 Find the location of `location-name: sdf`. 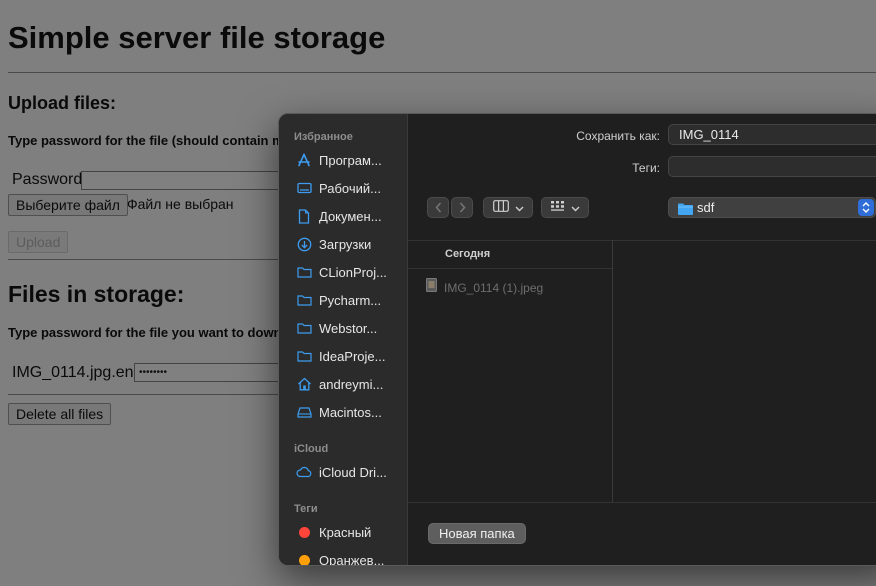

location-name: sdf is located at coordinates (706, 207).